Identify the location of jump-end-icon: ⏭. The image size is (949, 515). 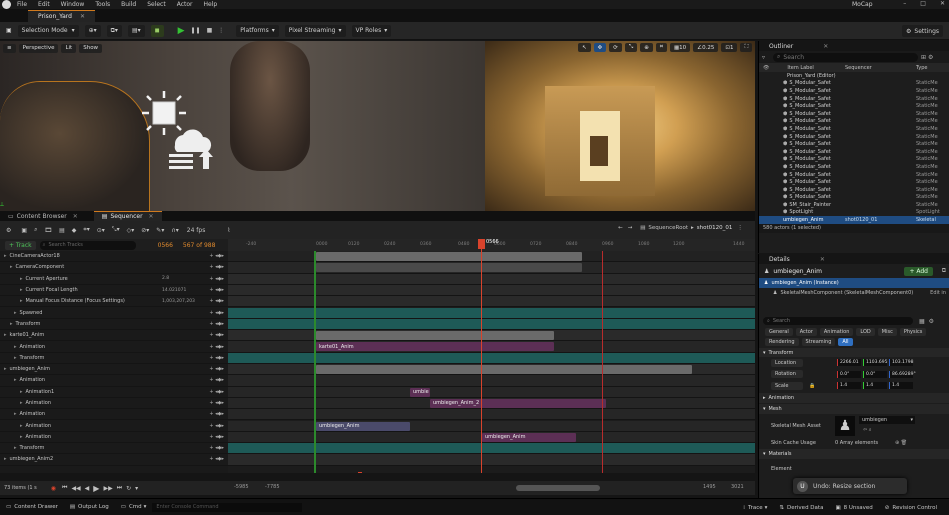
(119, 488).